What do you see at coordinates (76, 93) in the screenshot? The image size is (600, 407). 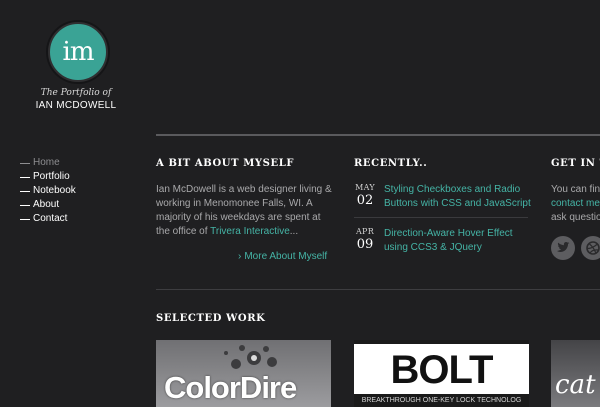 I see `site-tagline: The Portfolio of` at bounding box center [76, 93].